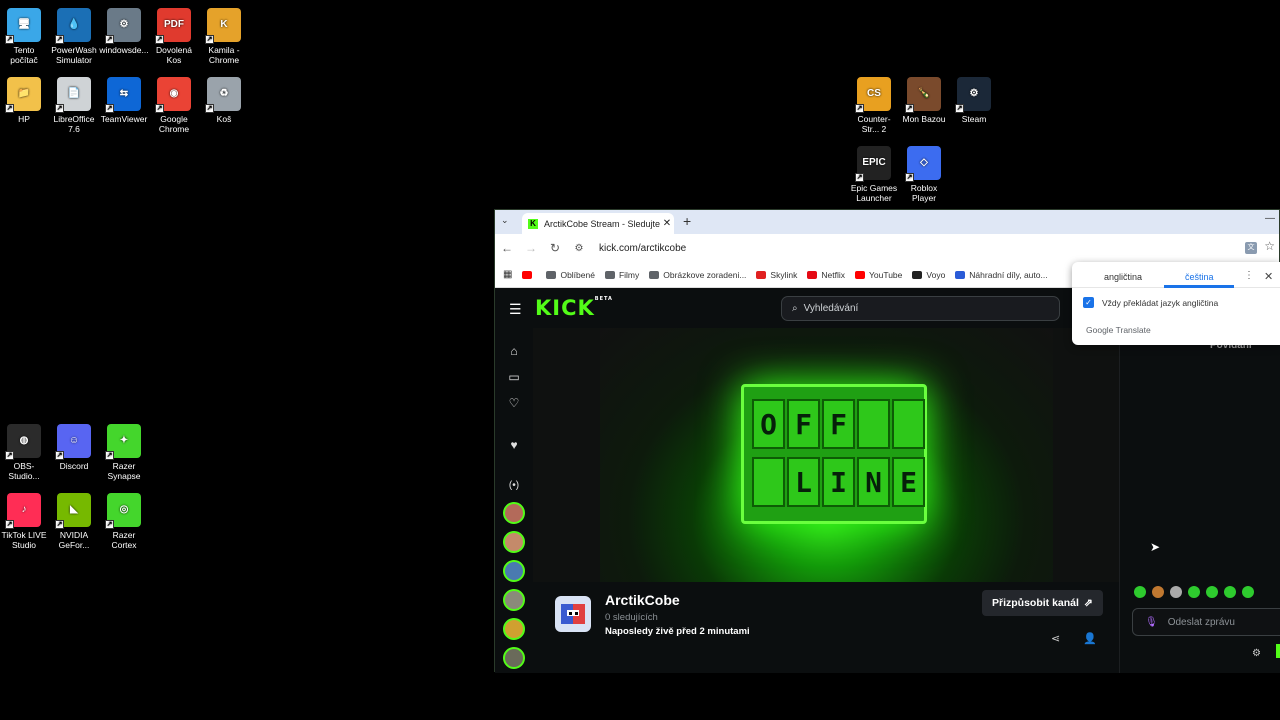 The image size is (1280, 720). Describe the element at coordinates (570, 275) in the screenshot. I see `bookmark-item: Oblíbené` at that location.